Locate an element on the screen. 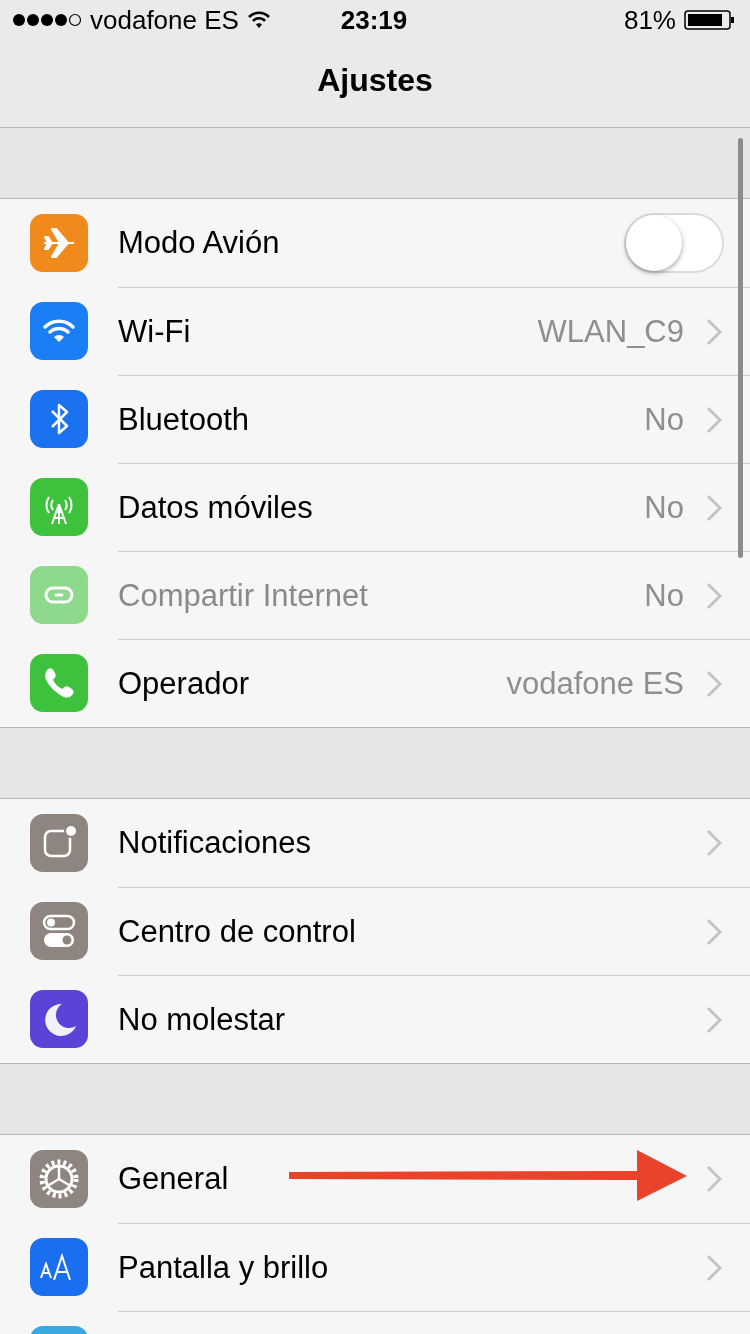 The height and width of the screenshot is (1334, 750). wifi-icon is located at coordinates (258, 20).